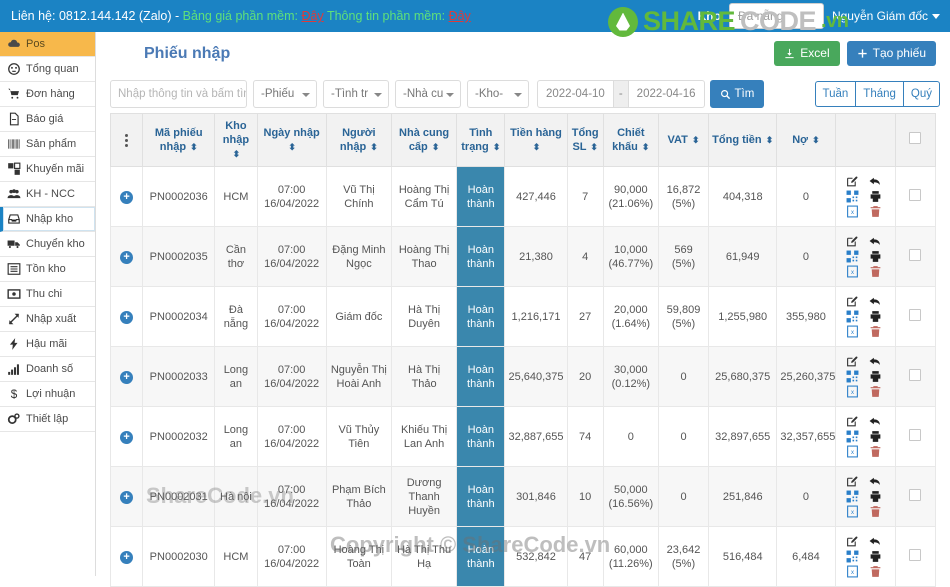 The width and height of the screenshot is (950, 587). I want to click on cell-nha-cung-cap: Khiếu Thị Lan Anh, so click(424, 436).